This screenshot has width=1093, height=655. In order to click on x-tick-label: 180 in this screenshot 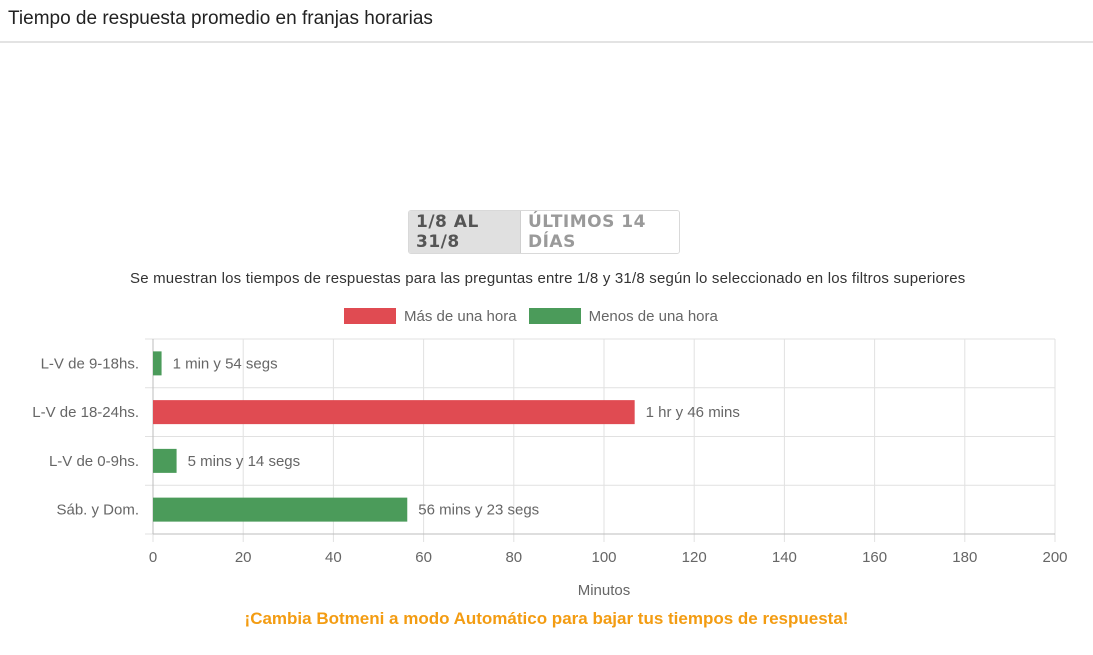, I will do `click(964, 557)`.